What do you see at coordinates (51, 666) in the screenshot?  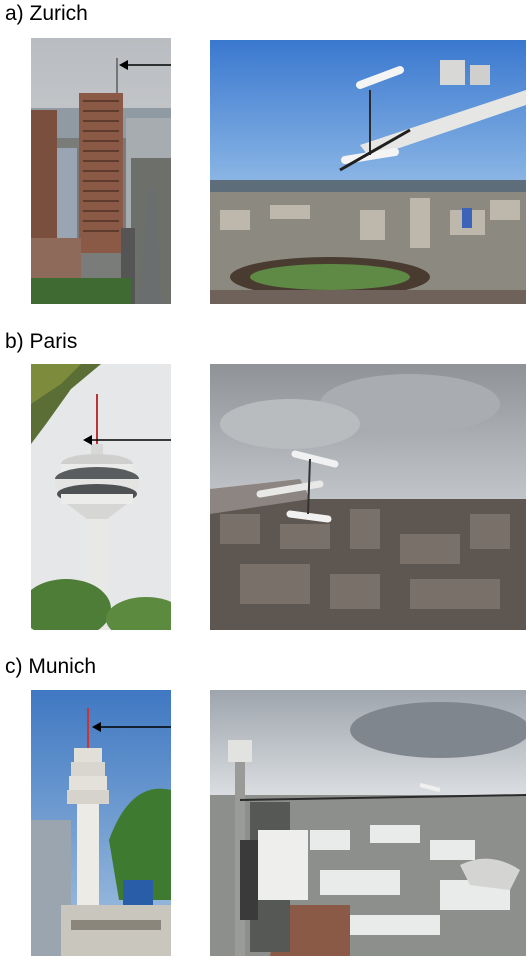 I see `panel-label-munich: c) Munich` at bounding box center [51, 666].